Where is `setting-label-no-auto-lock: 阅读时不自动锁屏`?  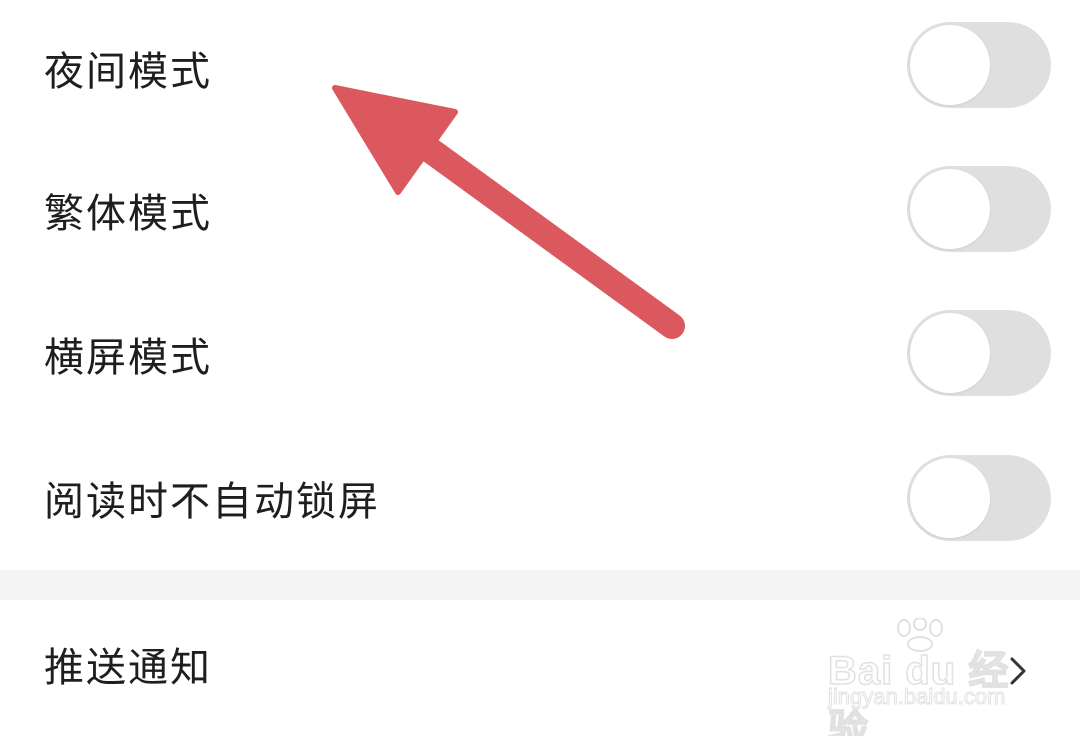
setting-label-no-auto-lock: 阅读时不自动锁屏 is located at coordinates (212, 502).